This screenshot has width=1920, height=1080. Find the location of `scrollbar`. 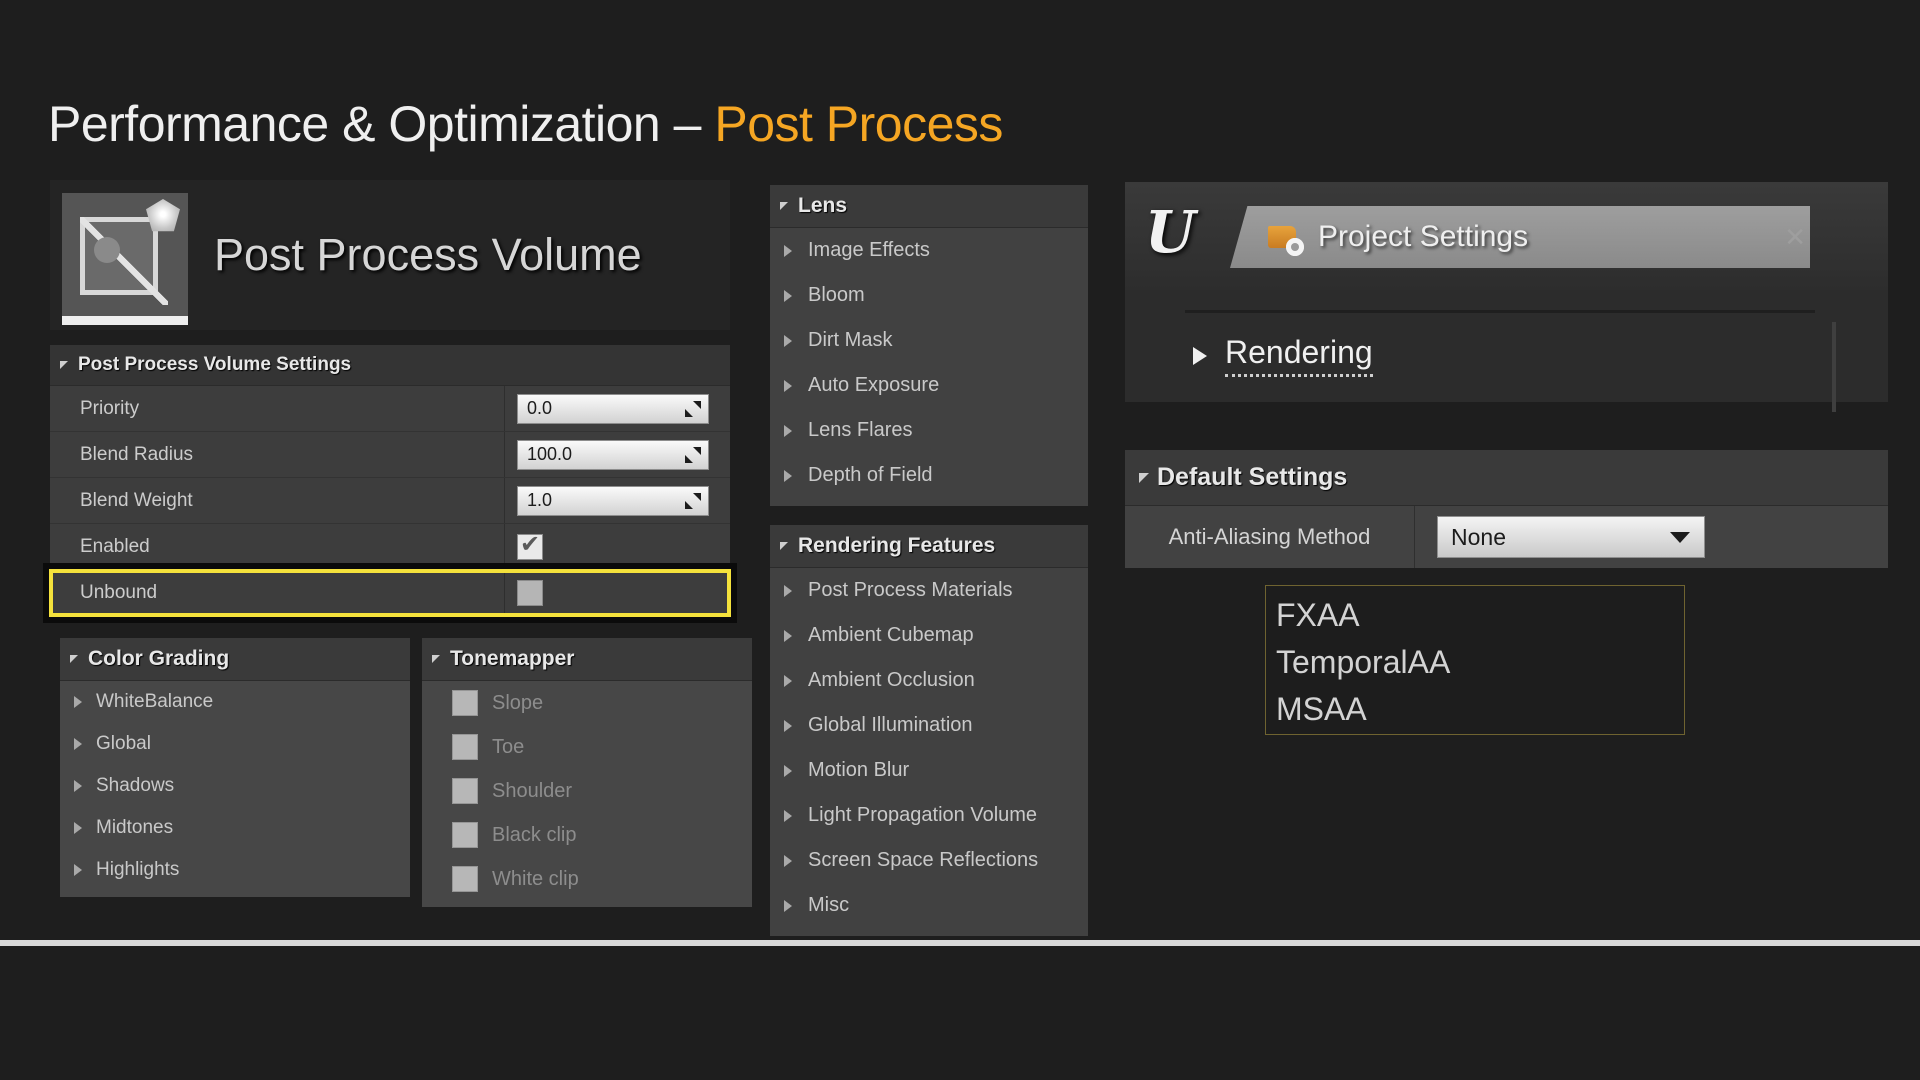

scrollbar is located at coordinates (1834, 367).